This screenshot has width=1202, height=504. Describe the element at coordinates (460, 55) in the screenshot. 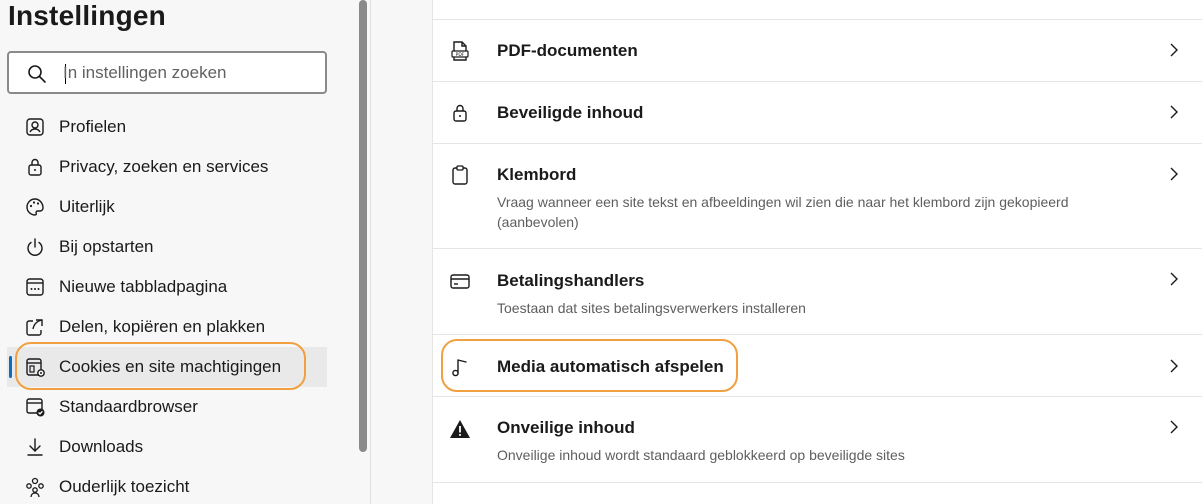

I see `svg-text: PDF` at that location.